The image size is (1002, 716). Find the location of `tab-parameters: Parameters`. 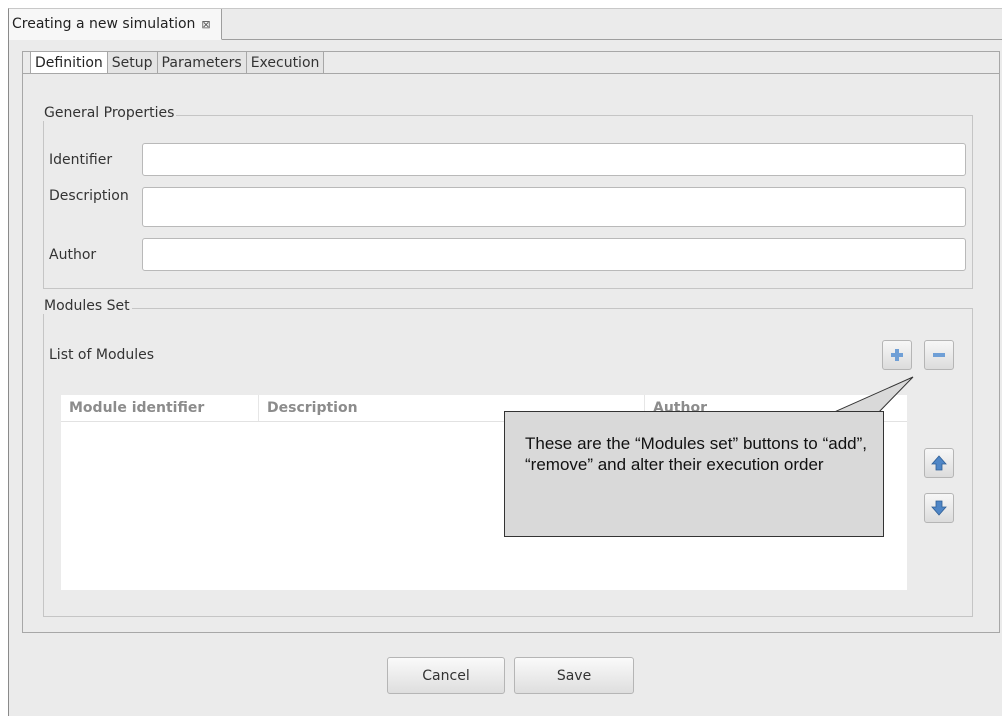

tab-parameters: Parameters is located at coordinates (202, 63).